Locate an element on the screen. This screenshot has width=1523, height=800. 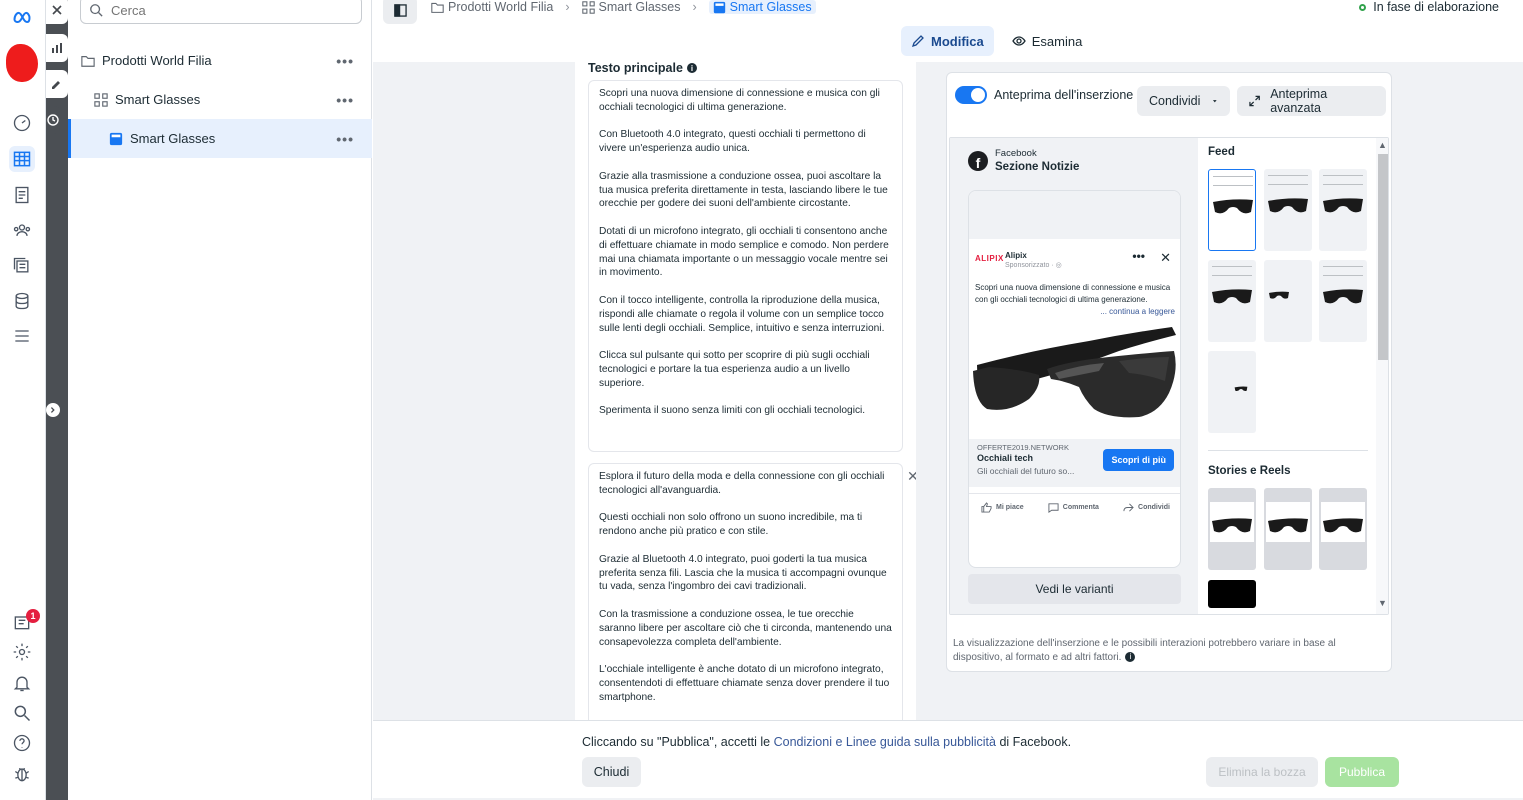
status-indicator: In fase di elaborazione is located at coordinates (1429, 7).